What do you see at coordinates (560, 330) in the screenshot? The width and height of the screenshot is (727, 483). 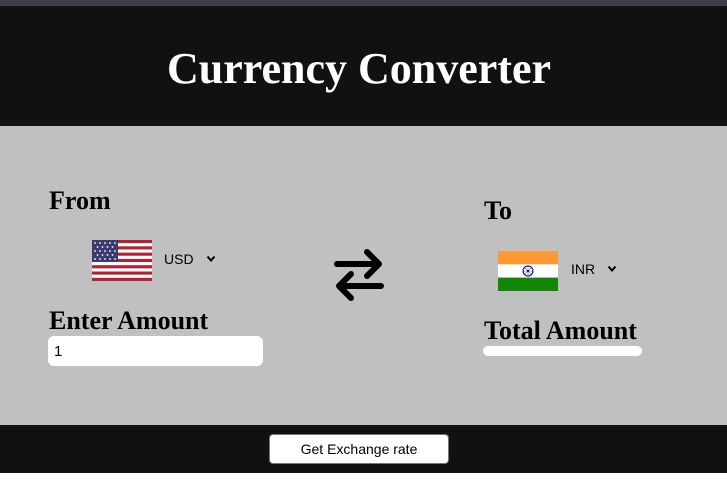 I see `total-amount-label: Total Amount` at bounding box center [560, 330].